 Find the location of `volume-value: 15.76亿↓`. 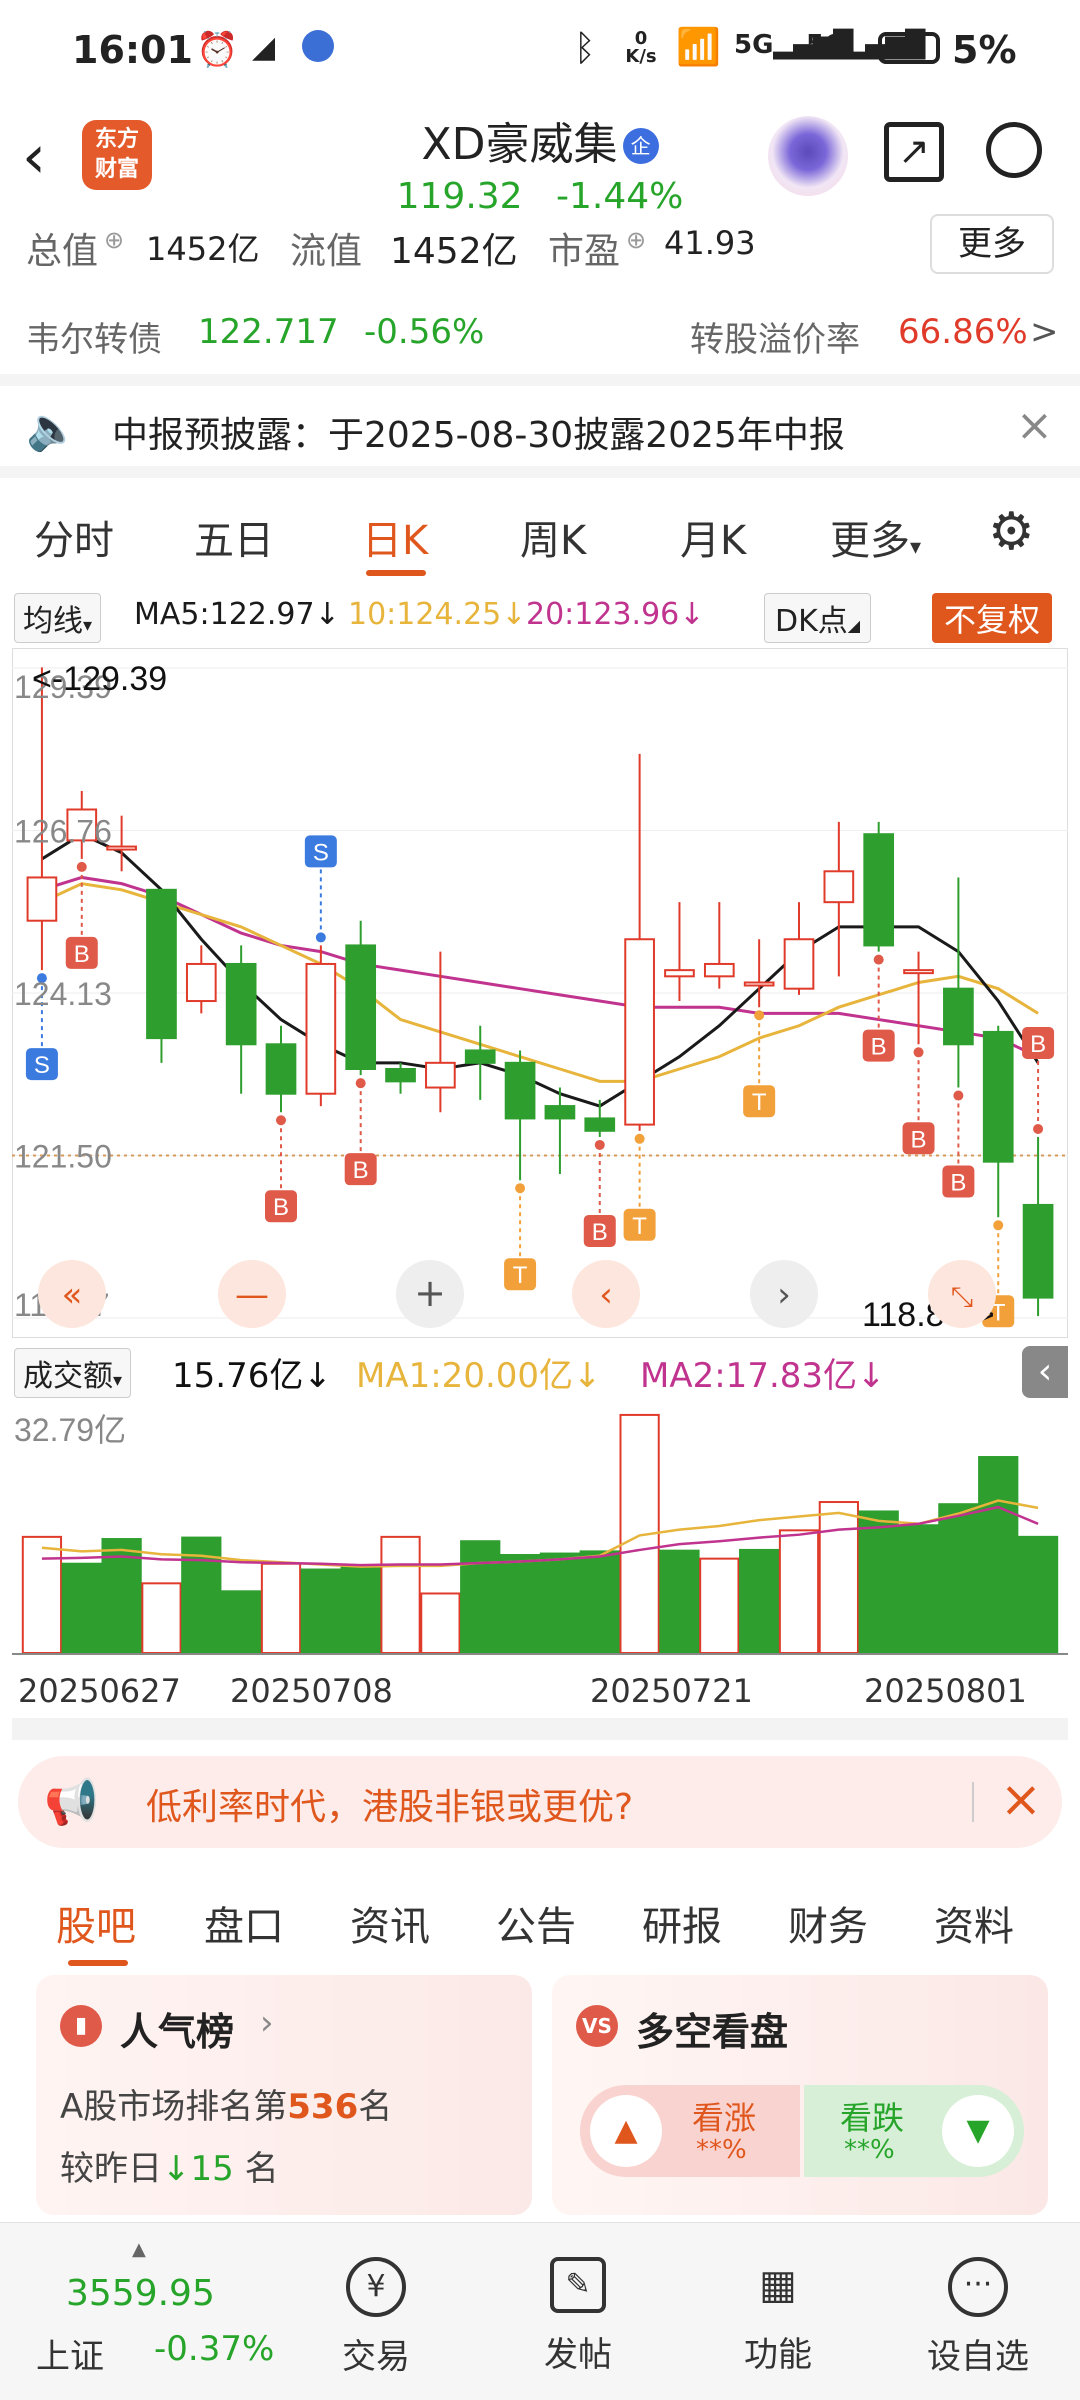

volume-value: 15.76亿↓ is located at coordinates (252, 1376).